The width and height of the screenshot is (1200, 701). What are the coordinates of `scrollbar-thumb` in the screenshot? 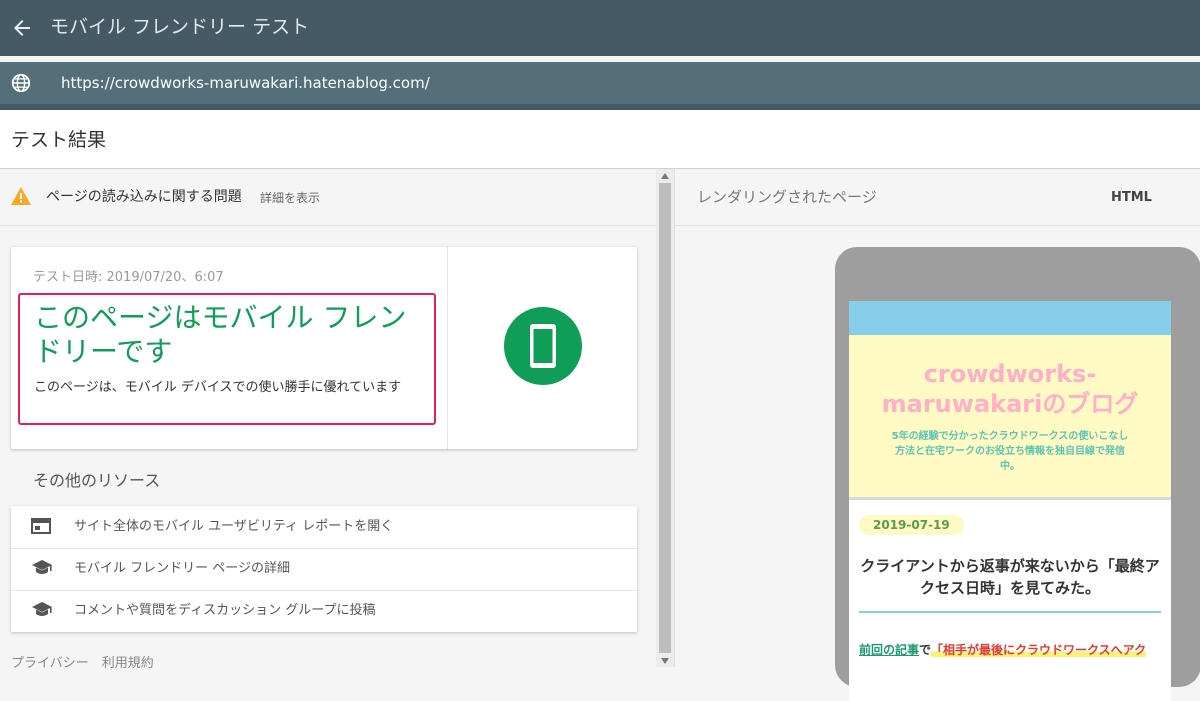 It's located at (665, 418).